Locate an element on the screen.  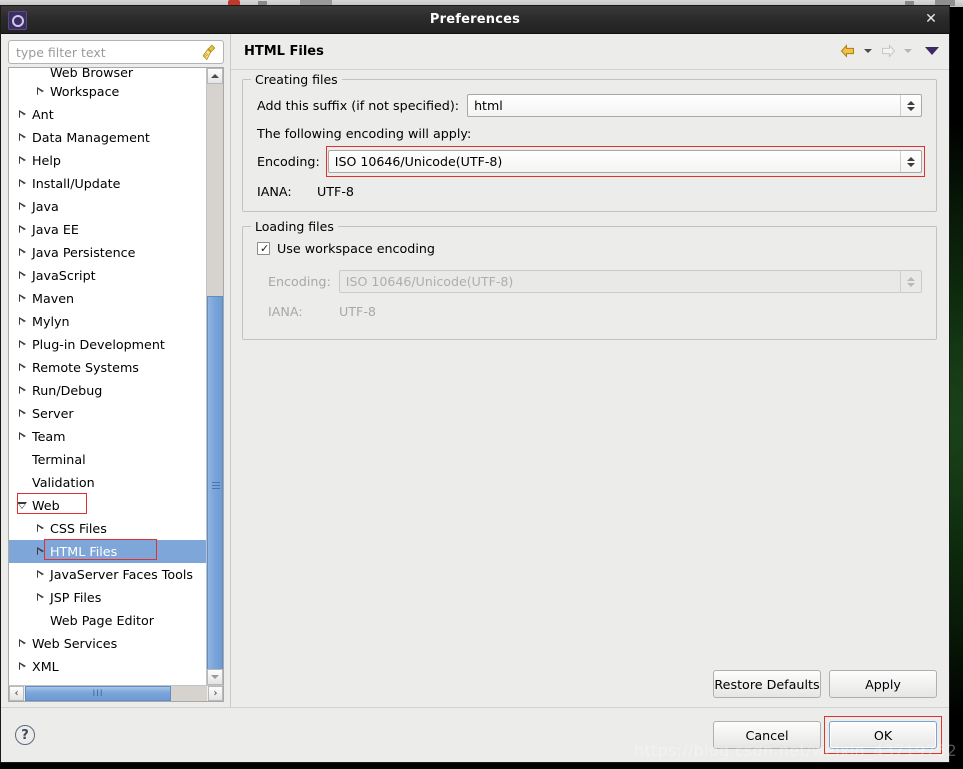
broom-icon is located at coordinates (209, 52).